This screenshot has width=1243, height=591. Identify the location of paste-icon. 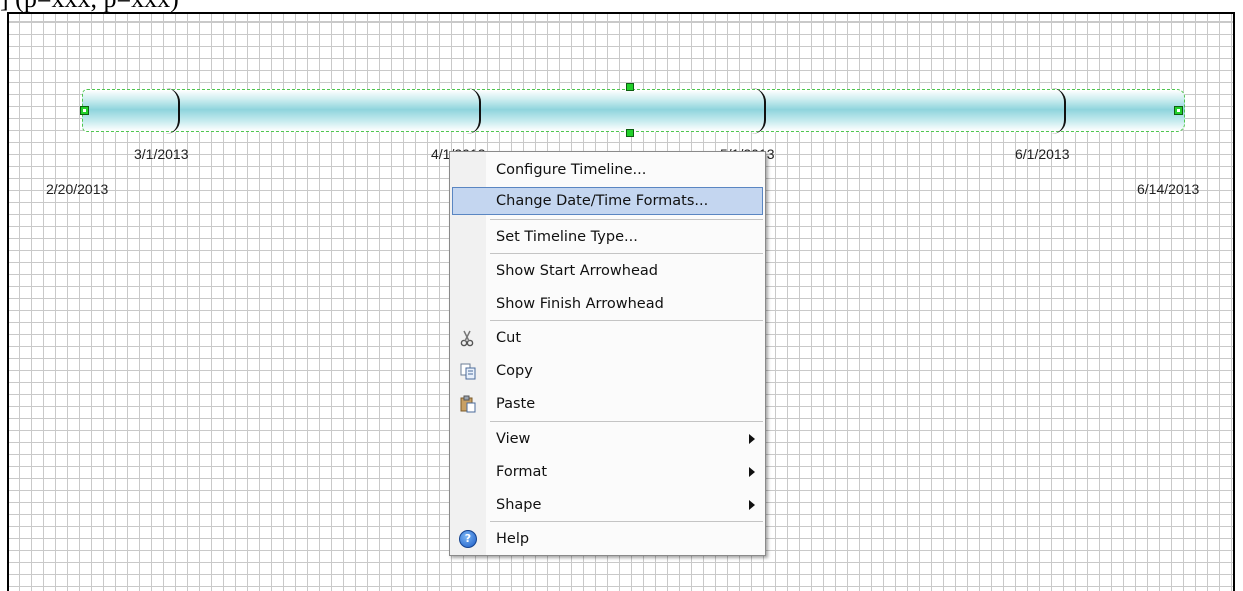
(468, 404).